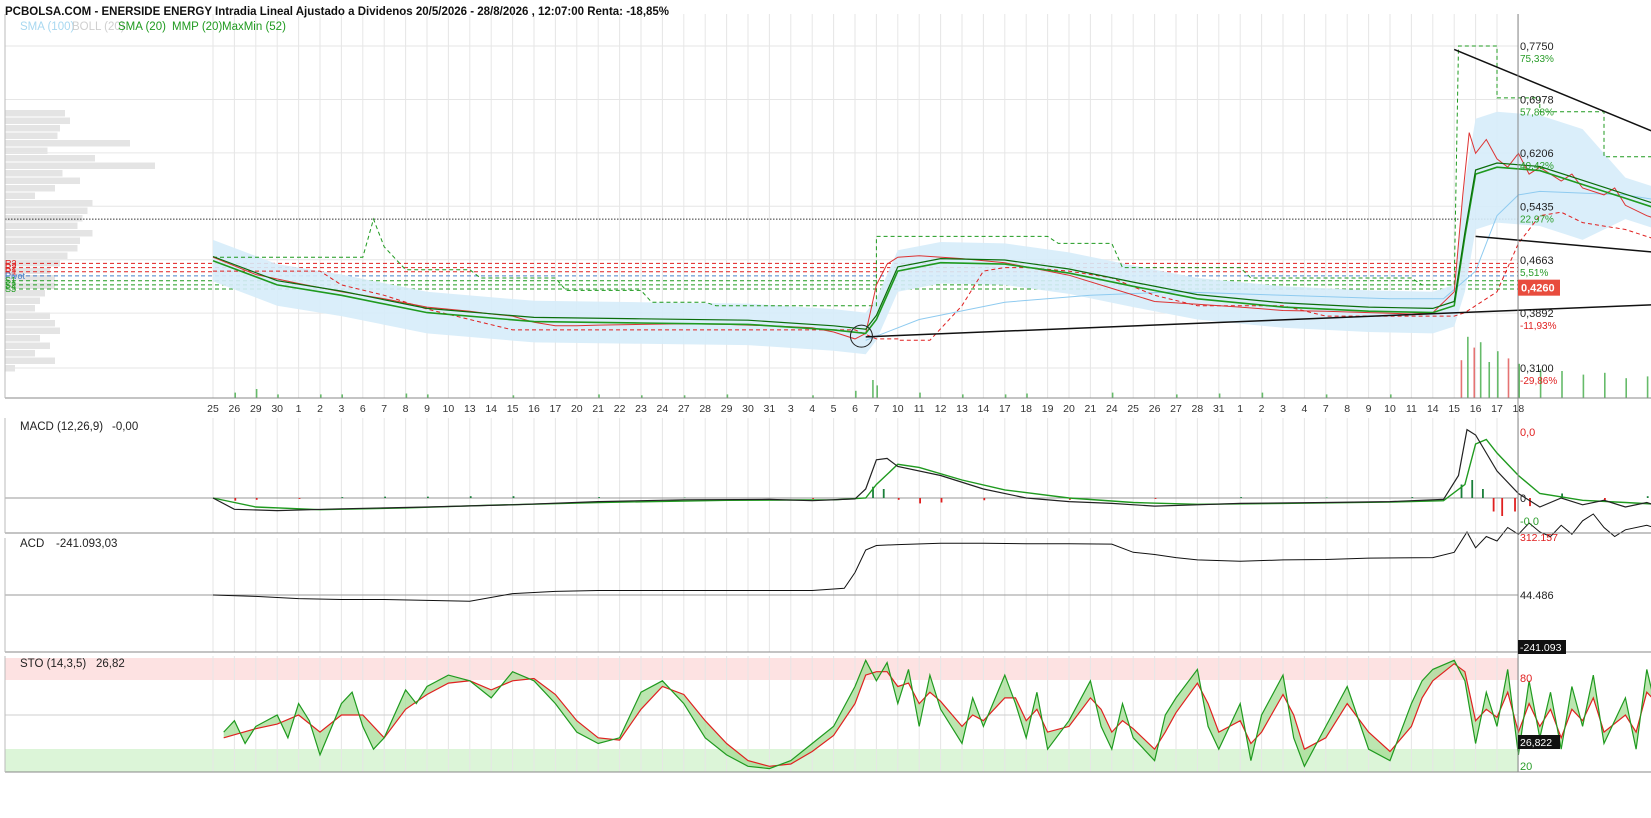 This screenshot has width=1651, height=818. What do you see at coordinates (320, 409) in the screenshot?
I see `x-tick-label: 2` at bounding box center [320, 409].